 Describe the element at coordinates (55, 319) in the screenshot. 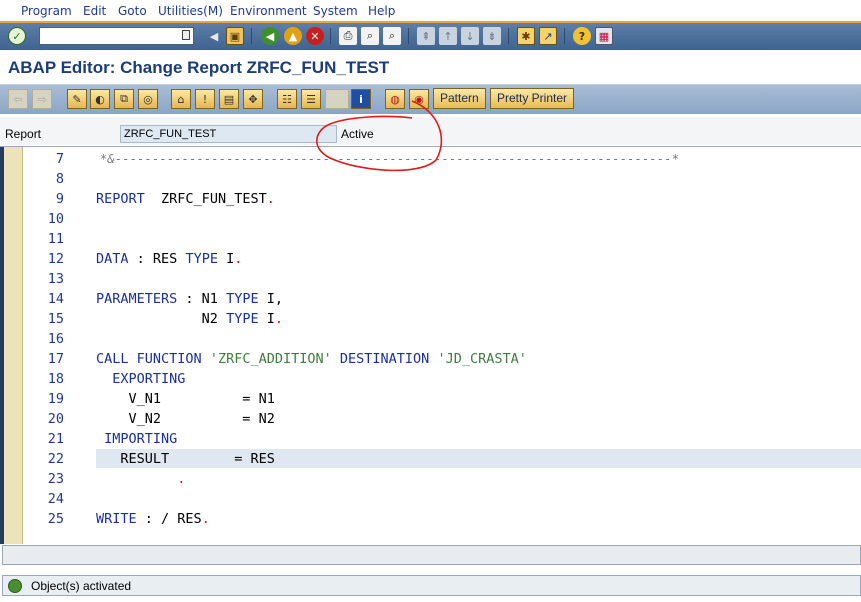

I see `line-number: 15` at that location.